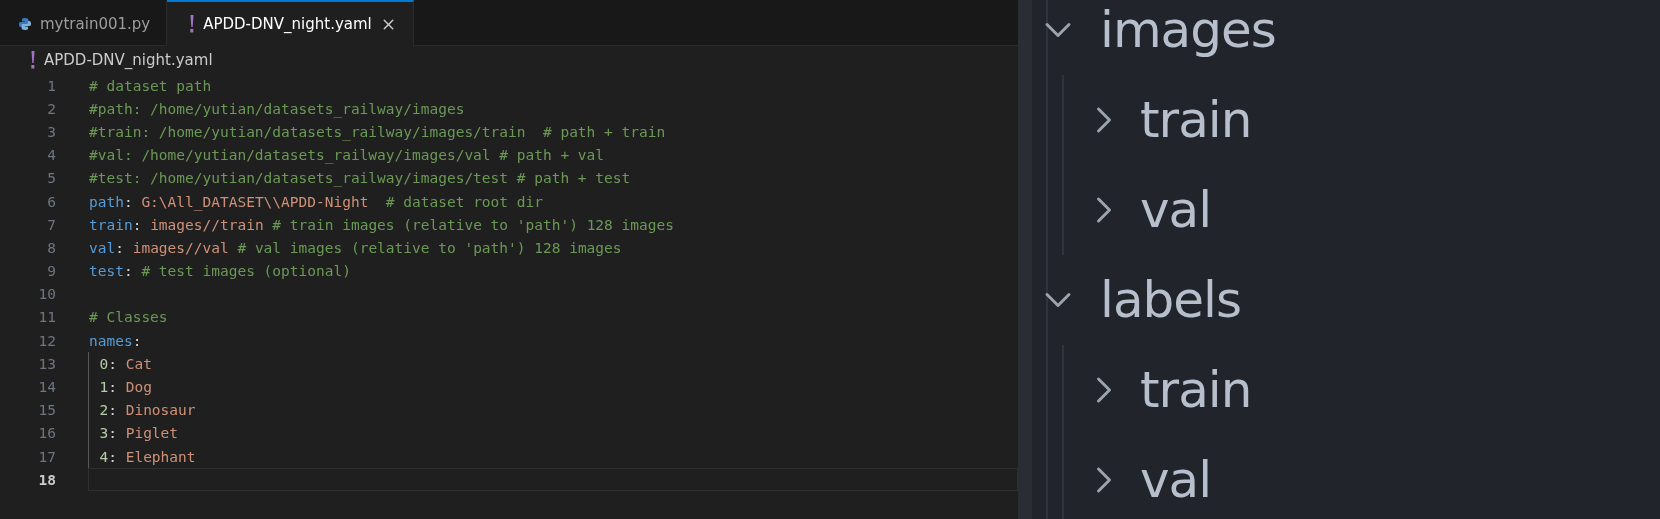 Image resolution: width=1660 pixels, height=519 pixels. What do you see at coordinates (51, 155) in the screenshot?
I see `line-number: 4` at bounding box center [51, 155].